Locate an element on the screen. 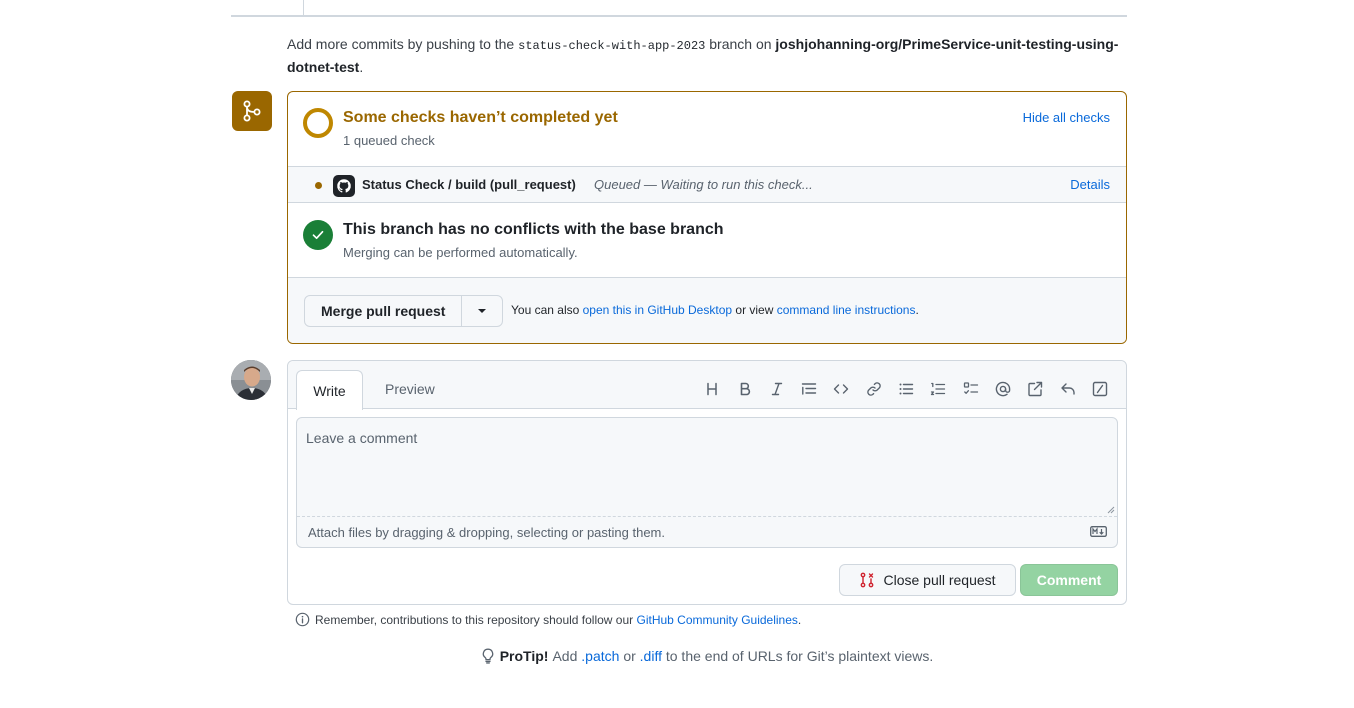 The width and height of the screenshot is (1354, 708). also-text: You can also is located at coordinates (545, 310).